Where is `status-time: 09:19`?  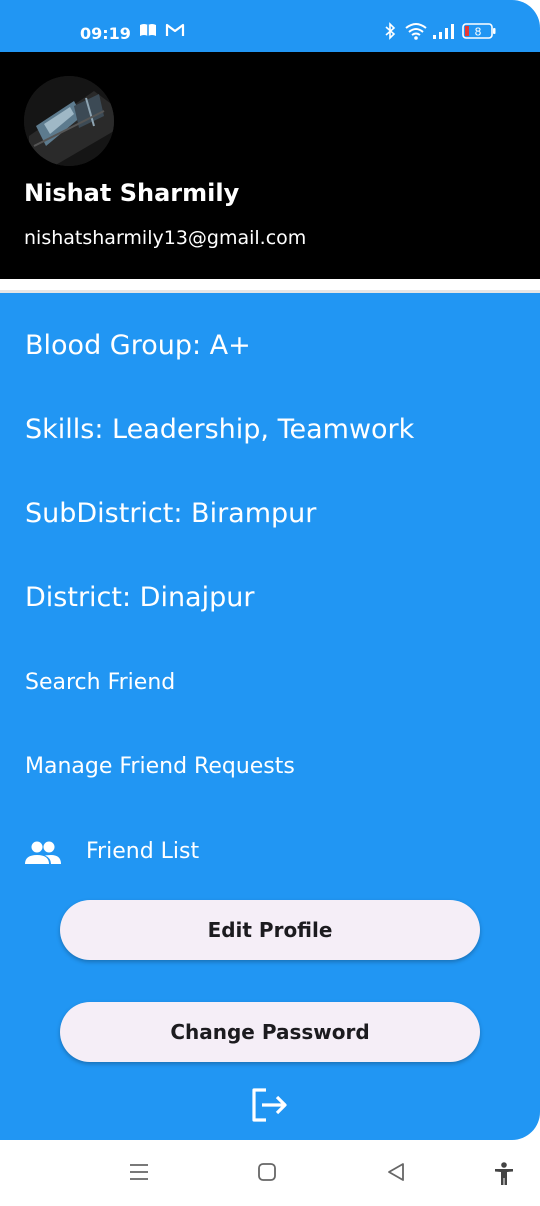 status-time: 09:19 is located at coordinates (105, 33).